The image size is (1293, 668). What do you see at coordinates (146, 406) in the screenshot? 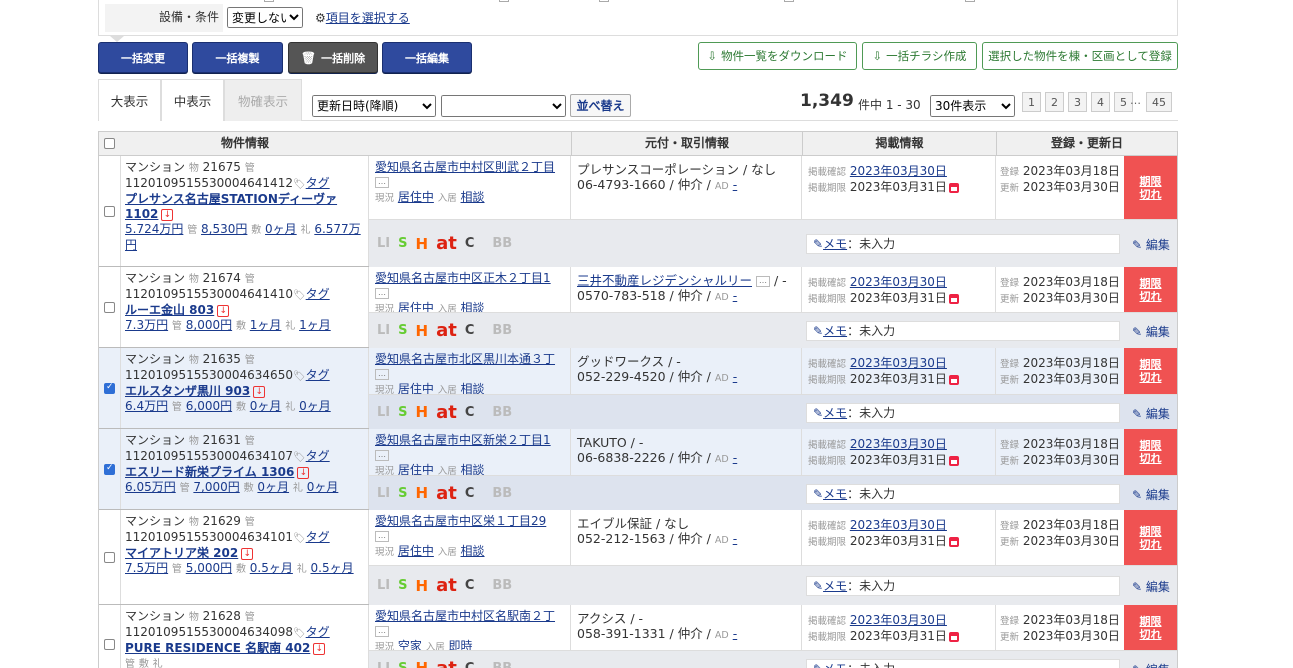
I see `rent-link: 6.4万円` at bounding box center [146, 406].